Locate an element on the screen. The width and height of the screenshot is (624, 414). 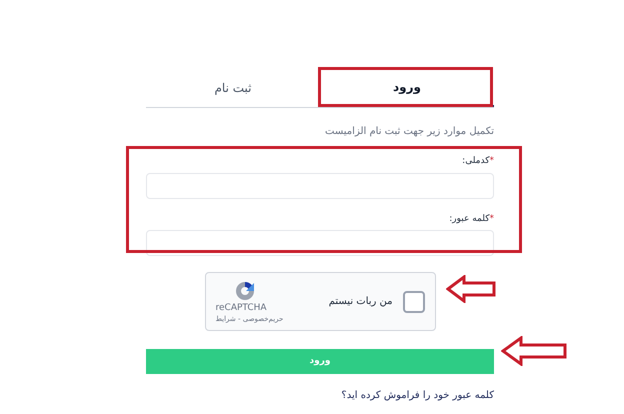
field-label: کدملی: is located at coordinates (476, 161).